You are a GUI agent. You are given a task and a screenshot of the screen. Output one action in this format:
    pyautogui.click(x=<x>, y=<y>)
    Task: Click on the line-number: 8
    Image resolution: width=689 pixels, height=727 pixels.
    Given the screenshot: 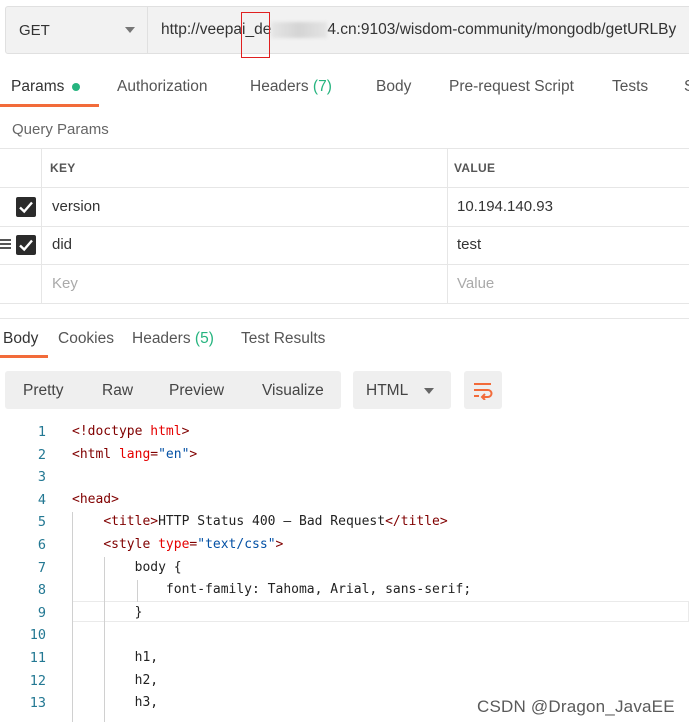 What is the action you would take?
    pyautogui.click(x=41, y=590)
    